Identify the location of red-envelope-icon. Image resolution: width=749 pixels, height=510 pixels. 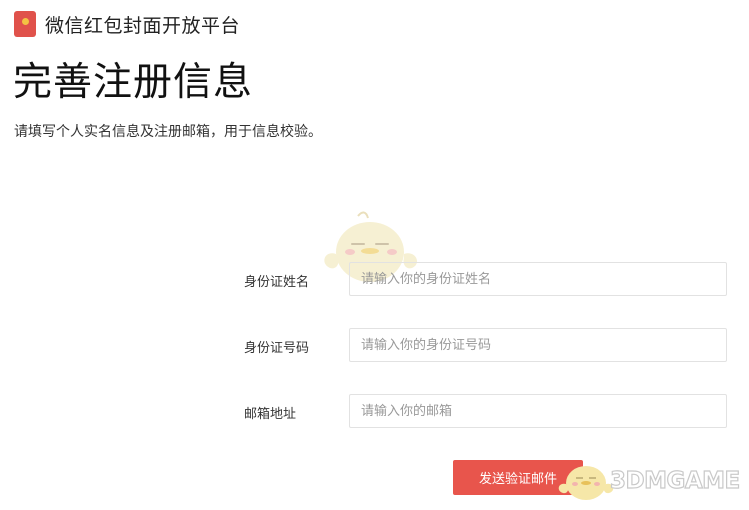
(25, 24).